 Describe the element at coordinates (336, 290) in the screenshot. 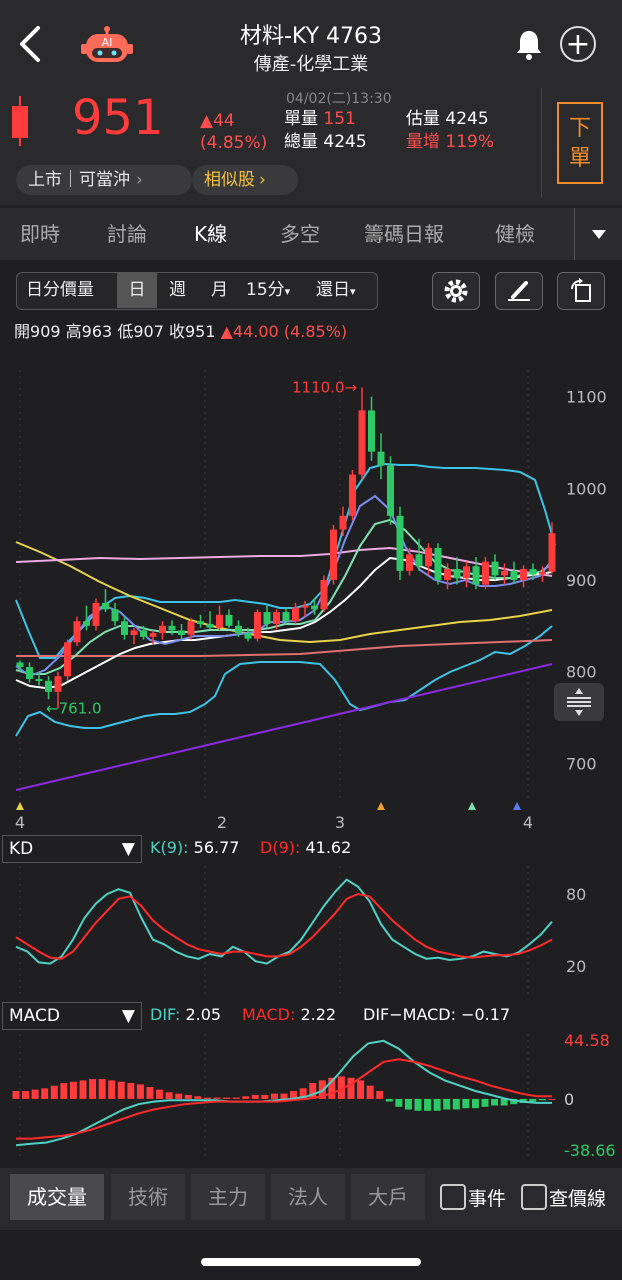

I see `price-adjust: 還日▾` at that location.